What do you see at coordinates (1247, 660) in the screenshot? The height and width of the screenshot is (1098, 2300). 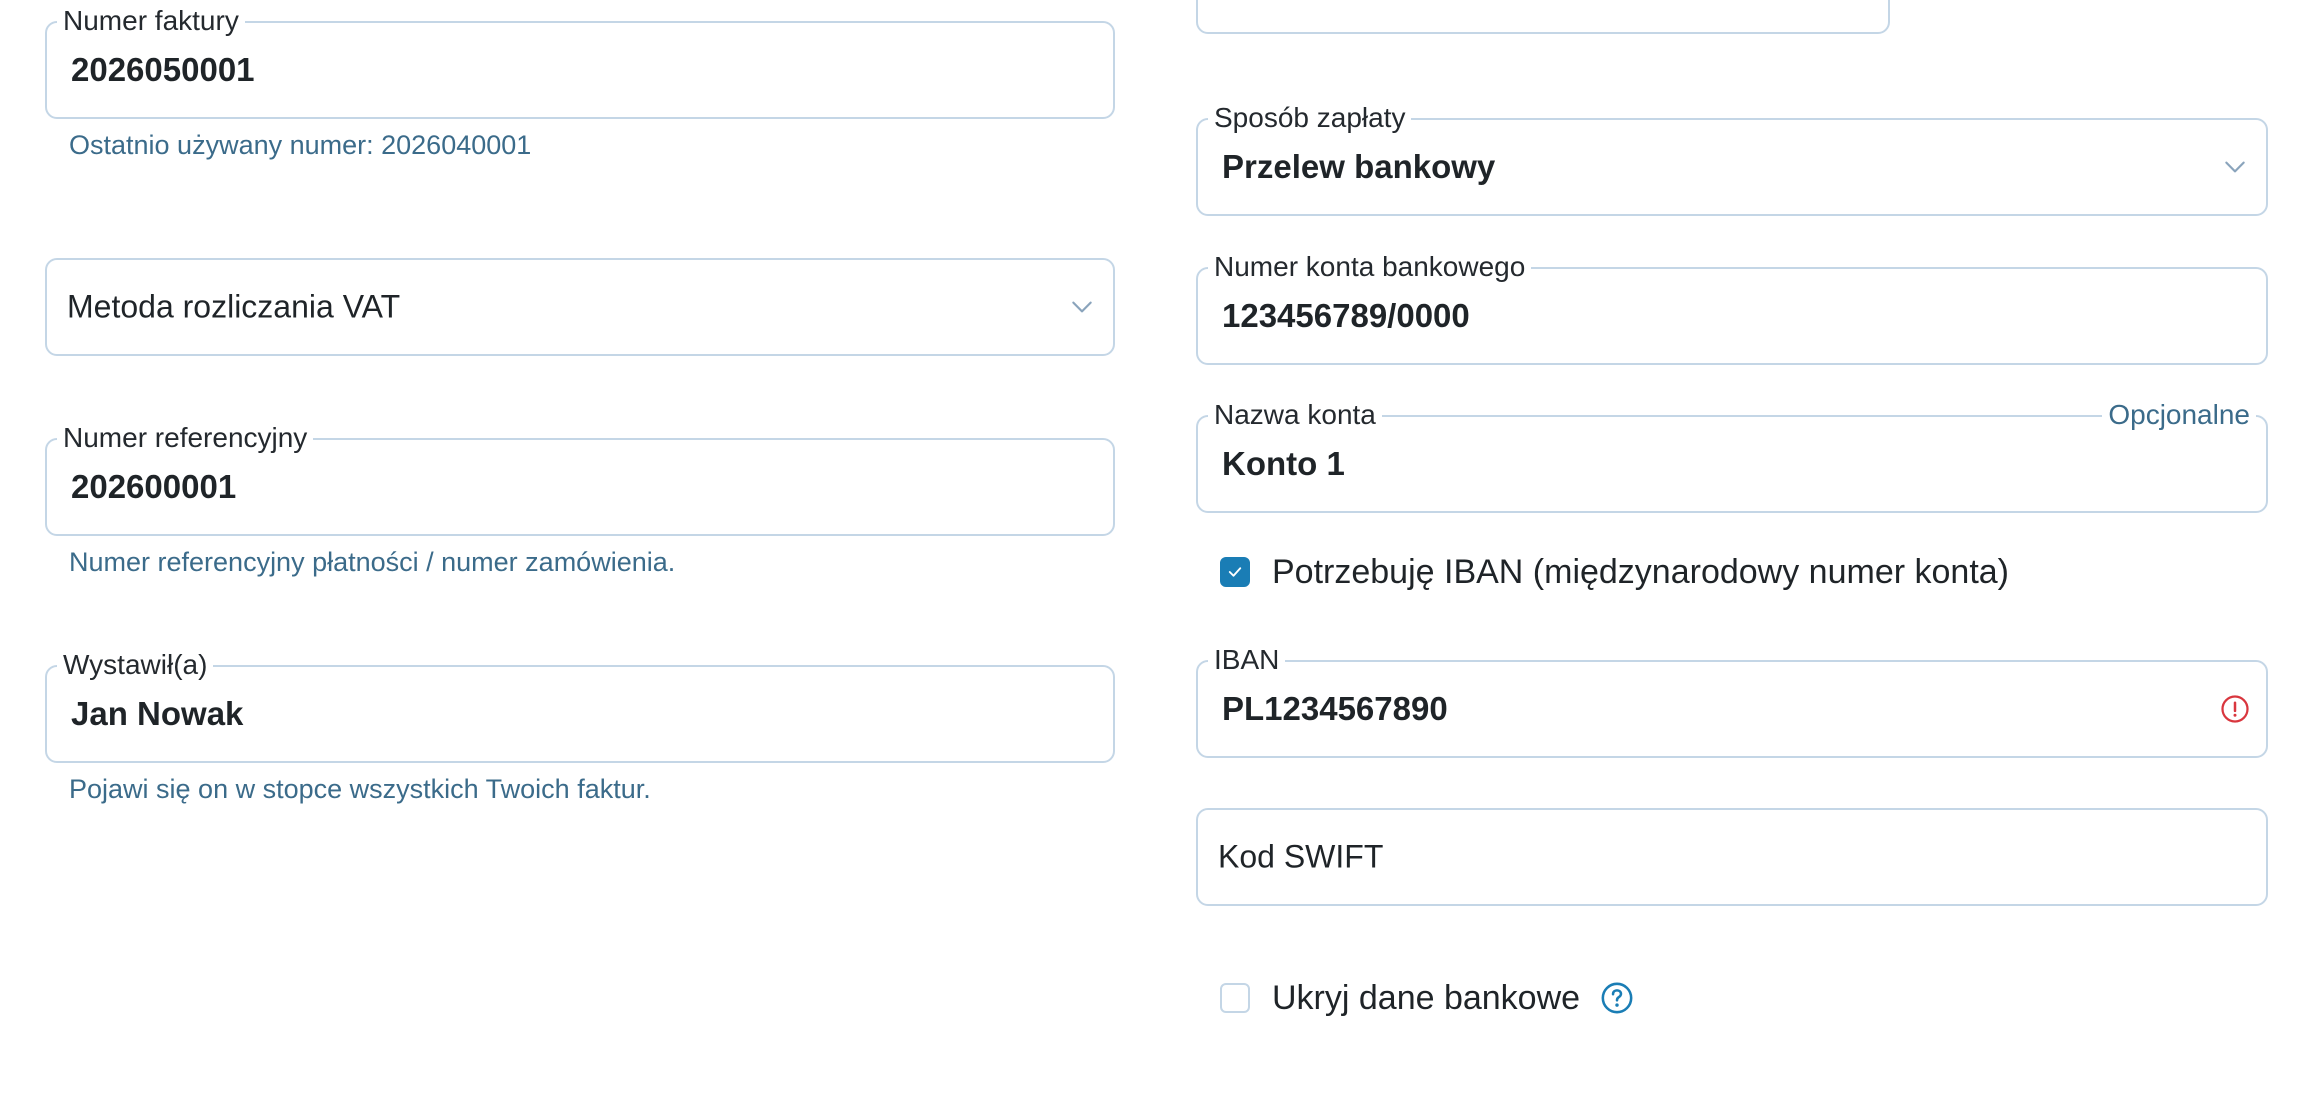 I see `iban-label: IBAN` at bounding box center [1247, 660].